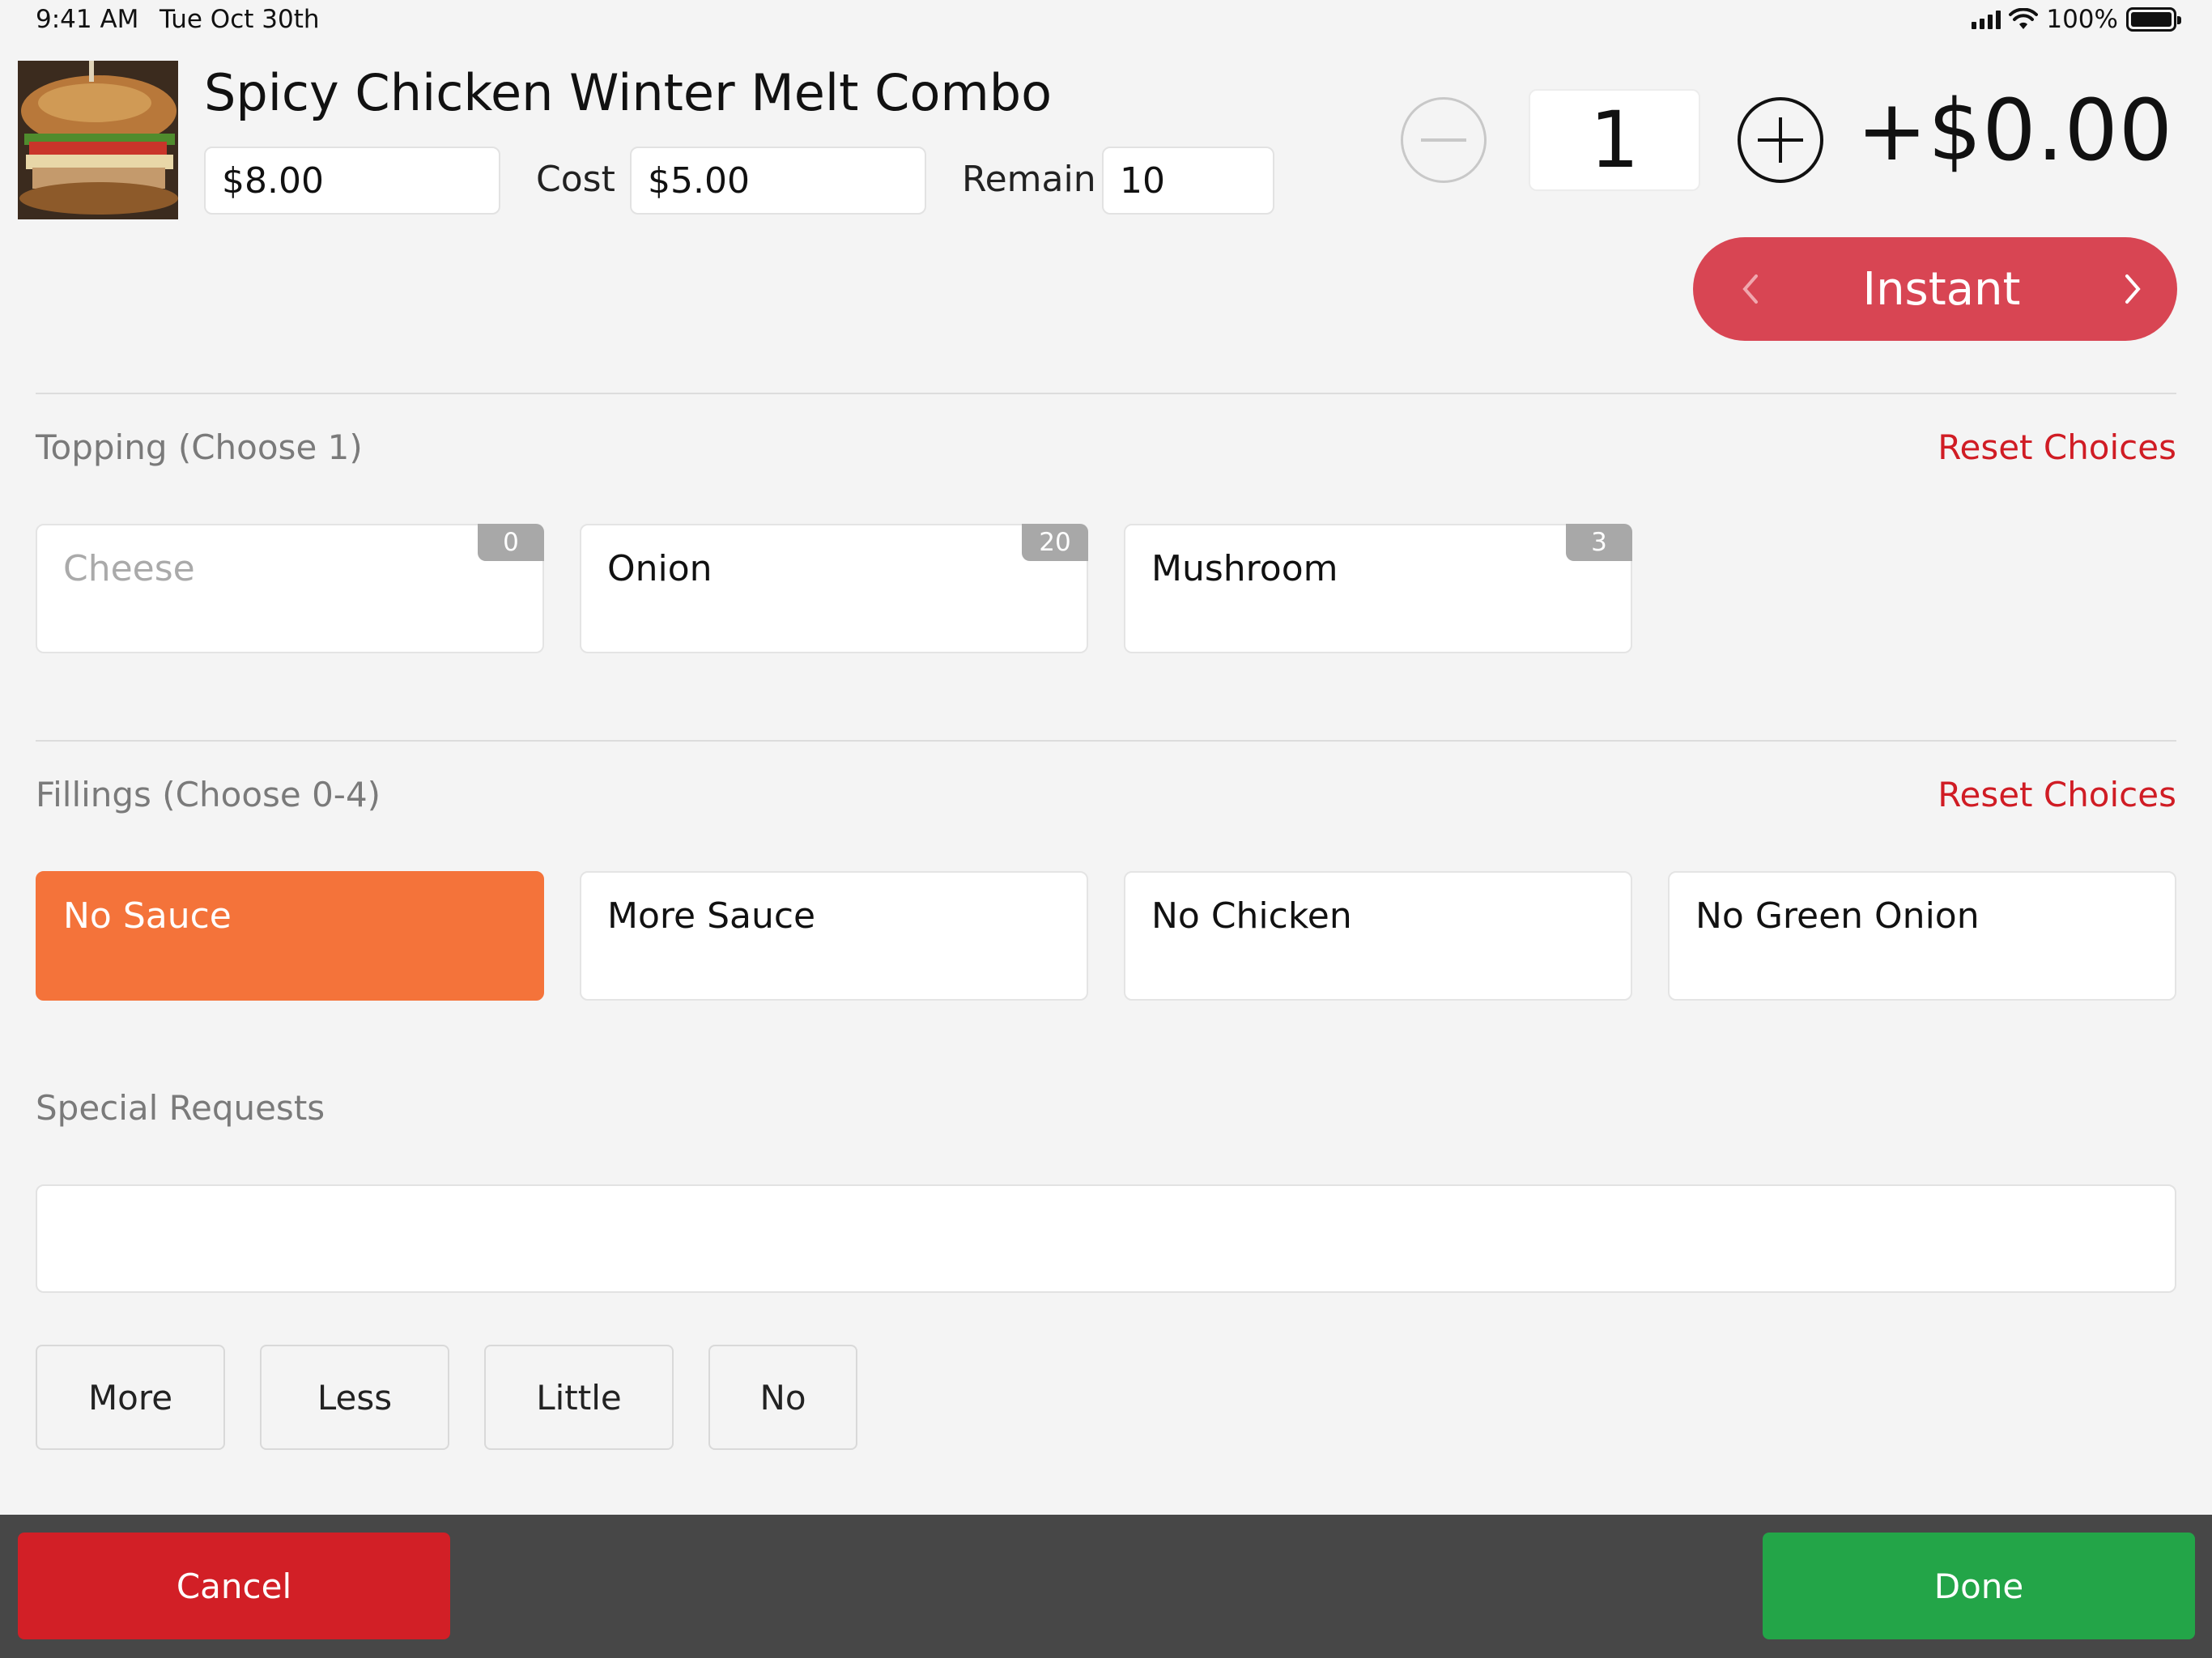 The image size is (2212, 1658). I want to click on price-field: $8.00, so click(352, 181).